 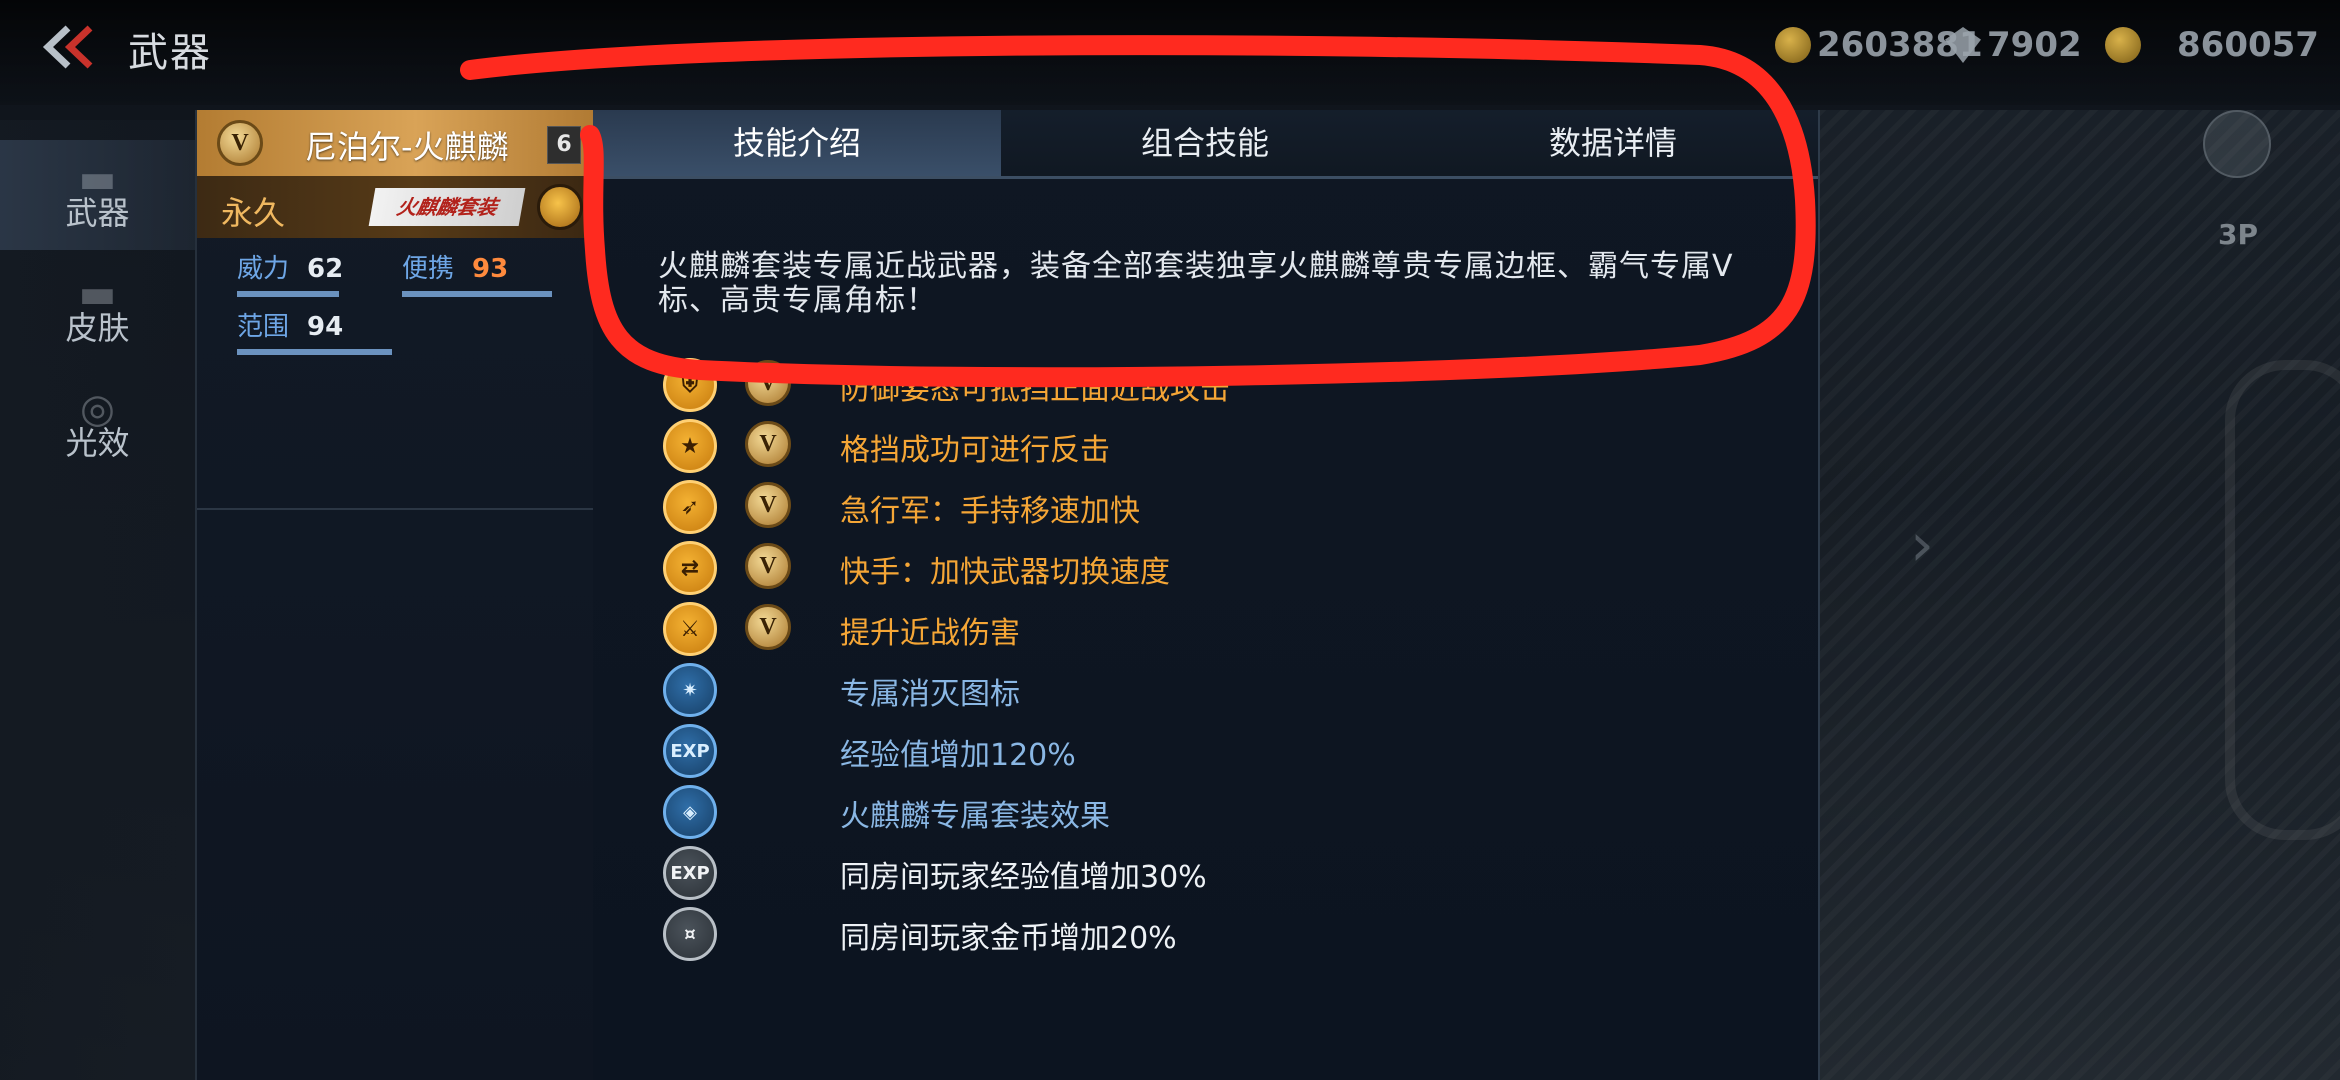 What do you see at coordinates (1005, 572) in the screenshot?
I see `skill-text: 快手：加快武器切换速度` at bounding box center [1005, 572].